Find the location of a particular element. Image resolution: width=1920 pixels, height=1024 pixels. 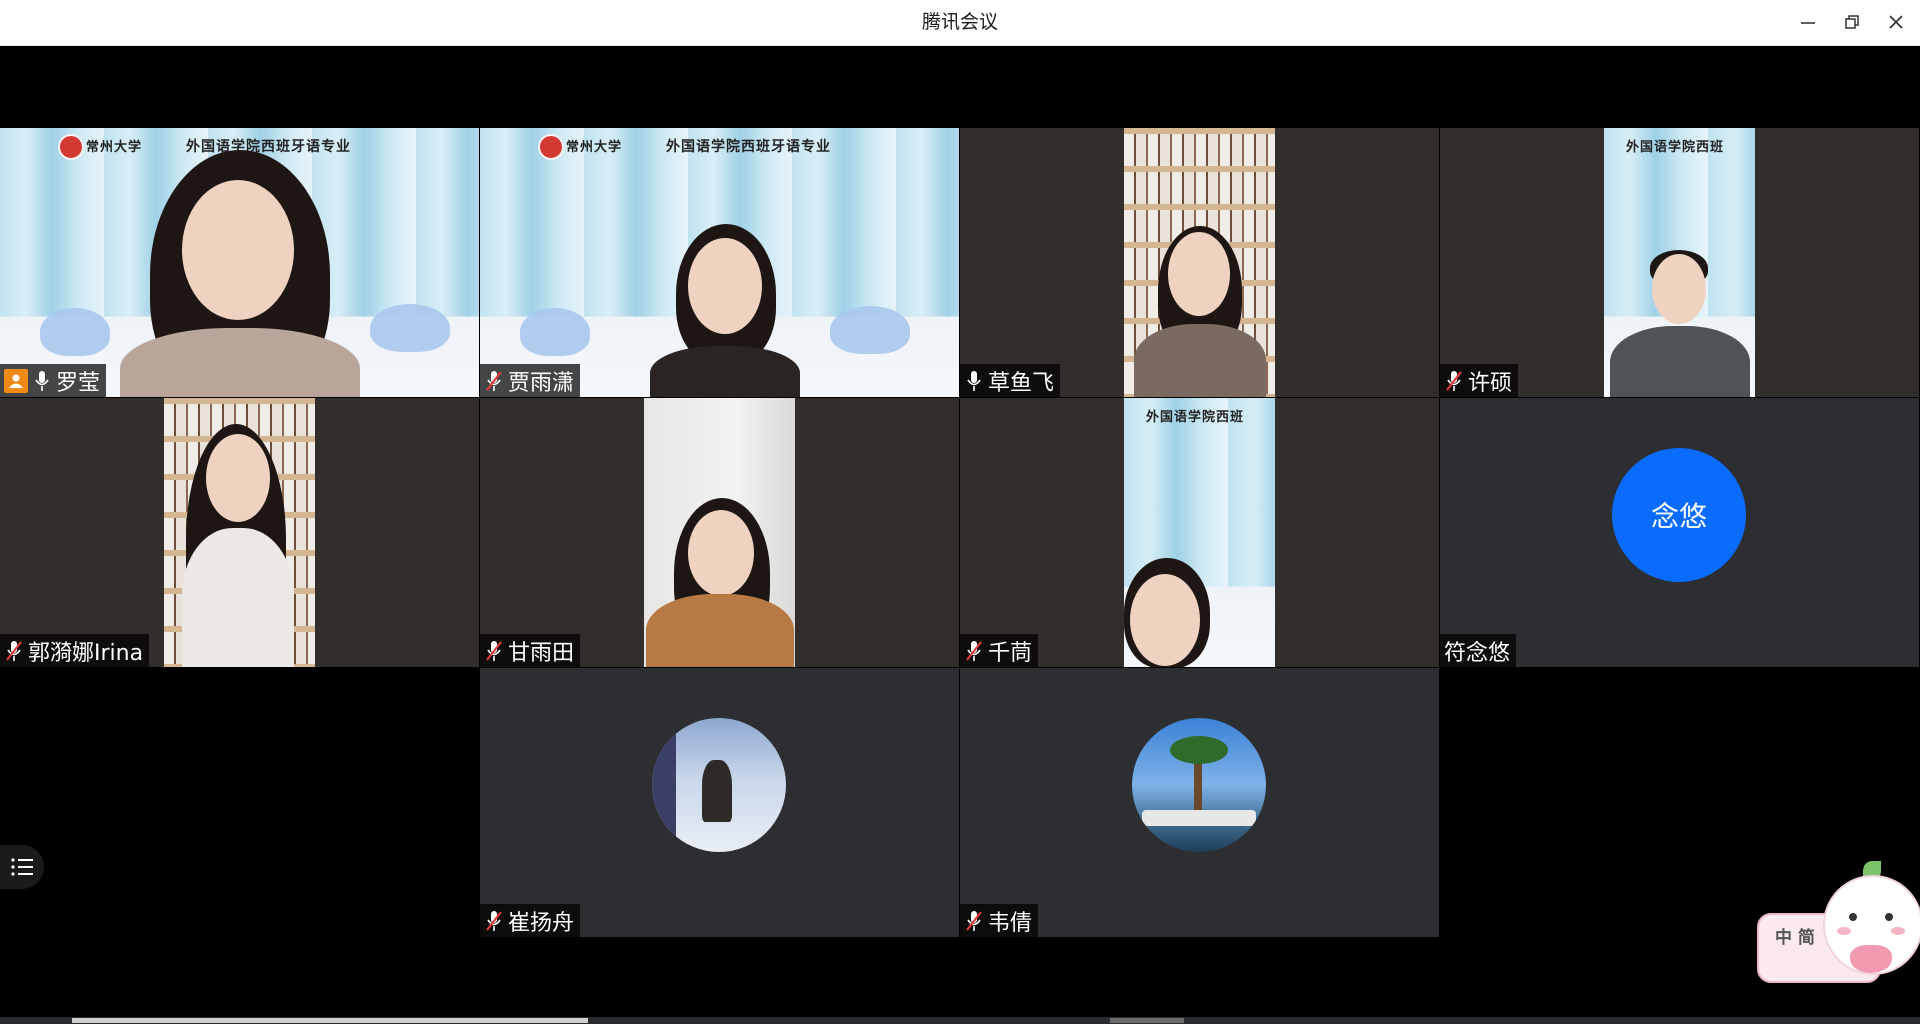

restore-icon is located at coordinates (1852, 22).